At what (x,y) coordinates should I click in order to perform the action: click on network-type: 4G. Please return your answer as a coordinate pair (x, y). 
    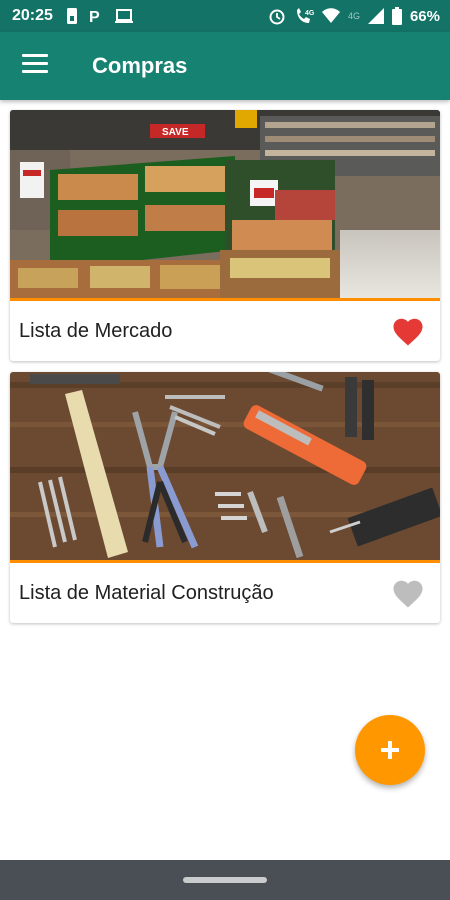
    Looking at the image, I should click on (353, 16).